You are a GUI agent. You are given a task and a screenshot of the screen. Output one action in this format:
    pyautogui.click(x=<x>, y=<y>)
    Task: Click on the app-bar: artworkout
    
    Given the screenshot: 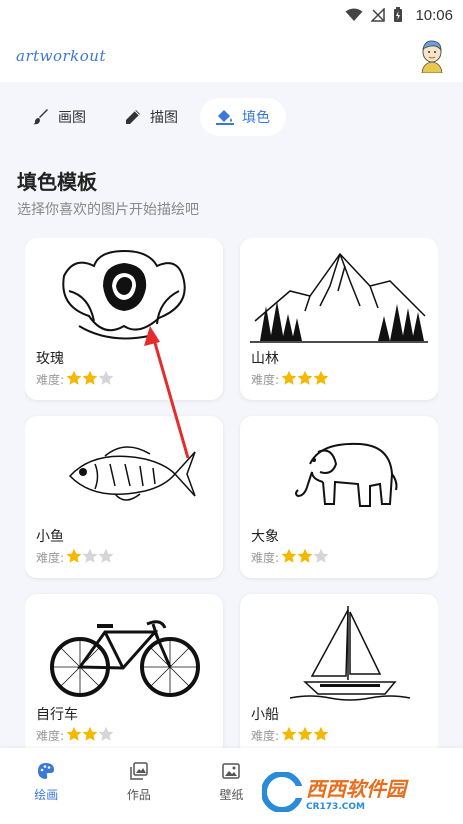 What is the action you would take?
    pyautogui.click(x=231, y=56)
    